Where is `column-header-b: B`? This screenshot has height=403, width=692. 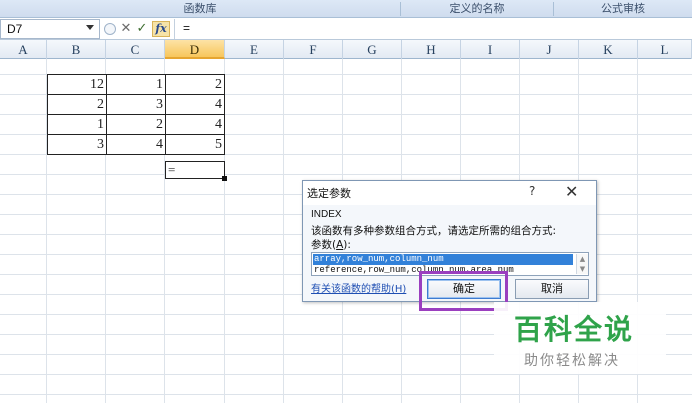
column-header-b: B is located at coordinates (76, 49).